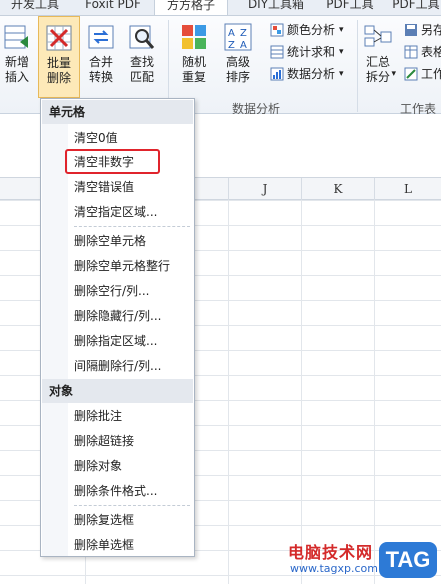 The height and width of the screenshot is (584, 441). What do you see at coordinates (35, 7) in the screenshot?
I see `tab-developer-tools: 开发工具` at bounding box center [35, 7].